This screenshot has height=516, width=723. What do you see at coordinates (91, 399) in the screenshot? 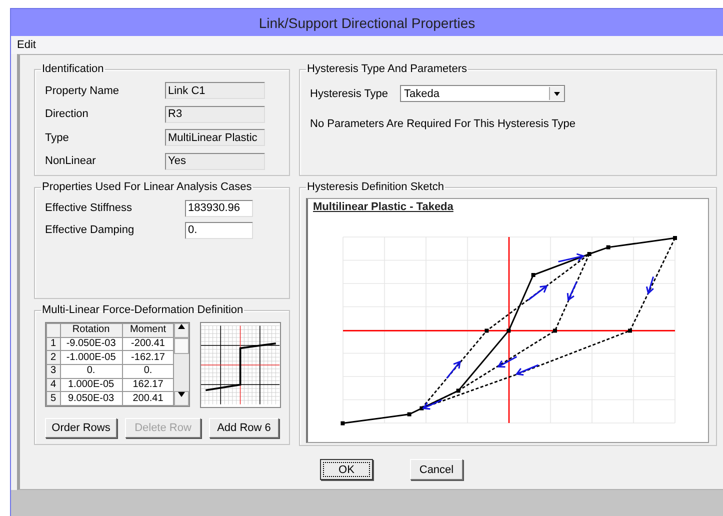
I see `table-cell: 9.050E-03` at bounding box center [91, 399].